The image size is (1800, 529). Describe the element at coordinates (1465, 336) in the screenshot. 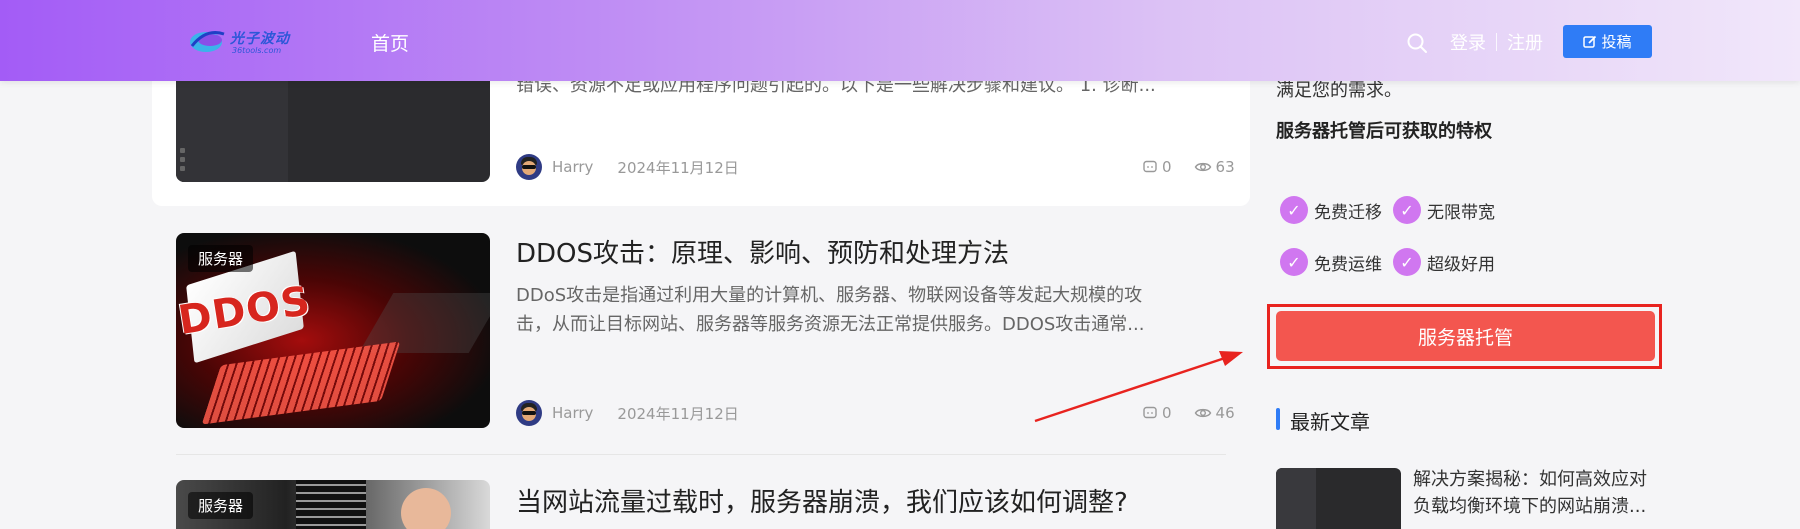

I see `server-hosting-button: 服务器托管` at that location.